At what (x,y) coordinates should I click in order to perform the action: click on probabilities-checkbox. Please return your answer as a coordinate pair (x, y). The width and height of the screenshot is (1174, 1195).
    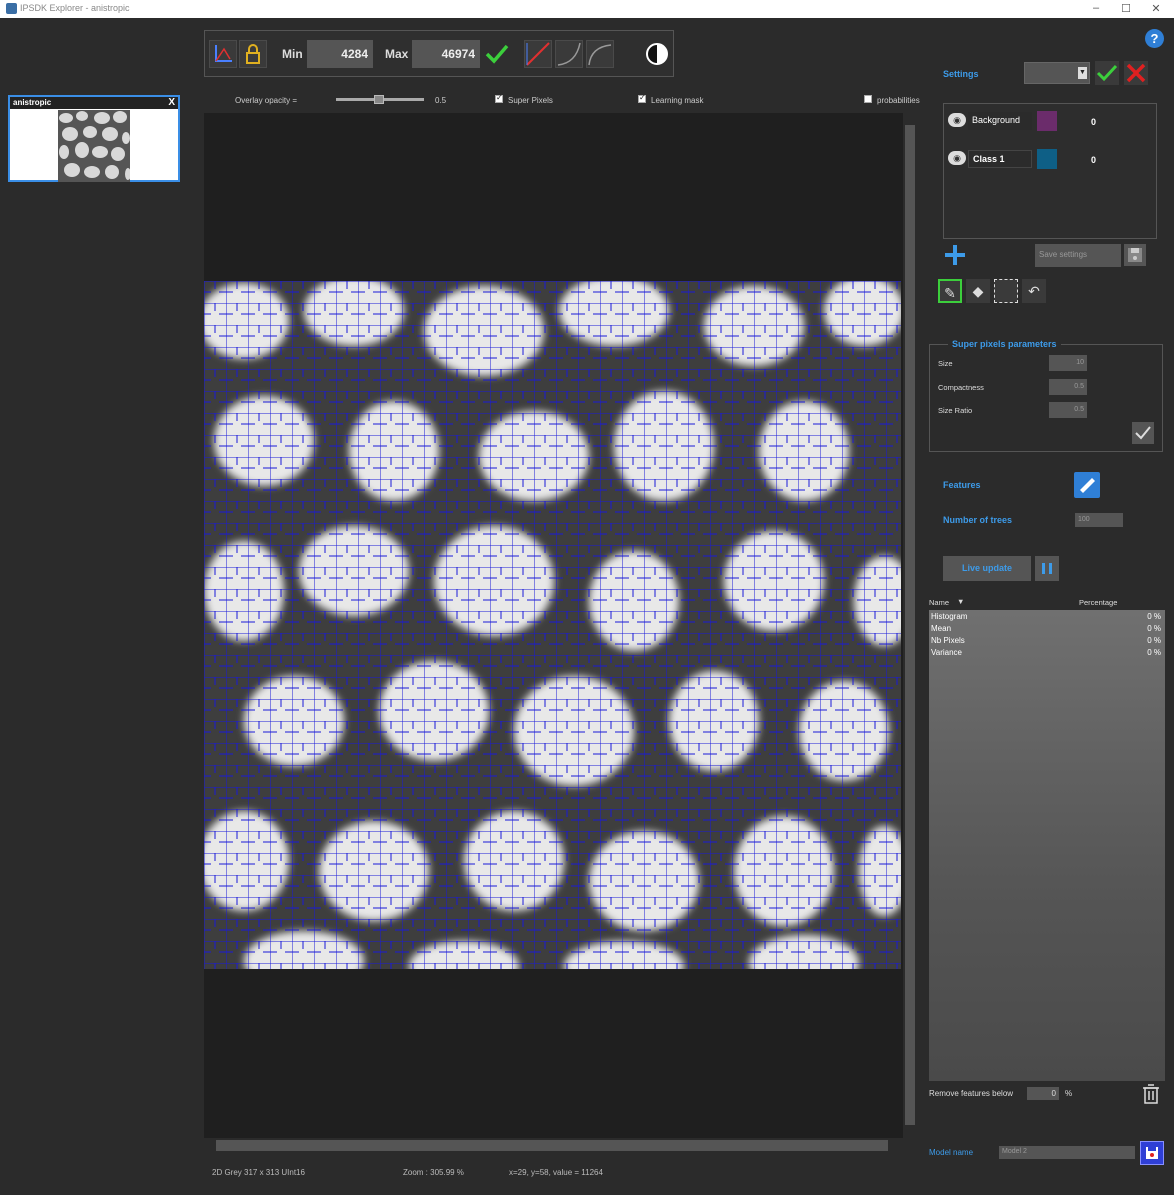
    Looking at the image, I should click on (868, 99).